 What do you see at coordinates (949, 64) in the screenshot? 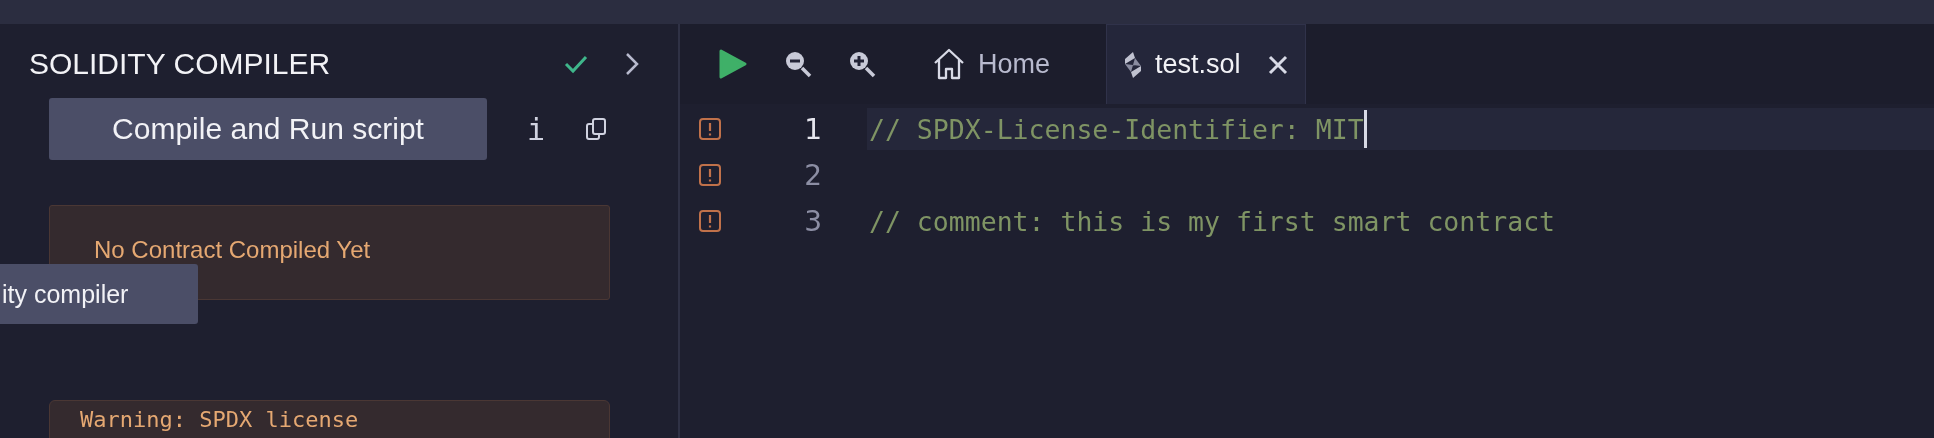
I see `house-icon` at bounding box center [949, 64].